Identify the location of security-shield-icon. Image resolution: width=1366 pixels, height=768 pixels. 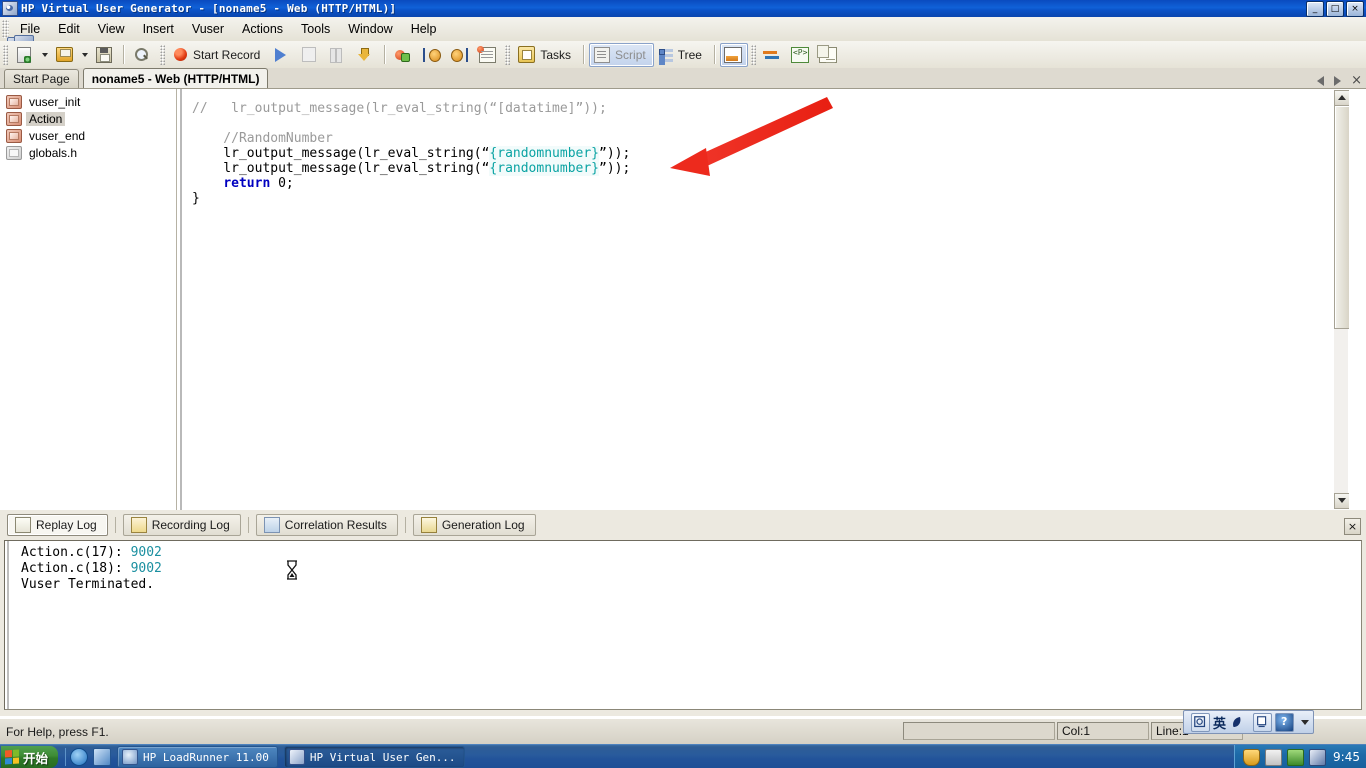
(1252, 757).